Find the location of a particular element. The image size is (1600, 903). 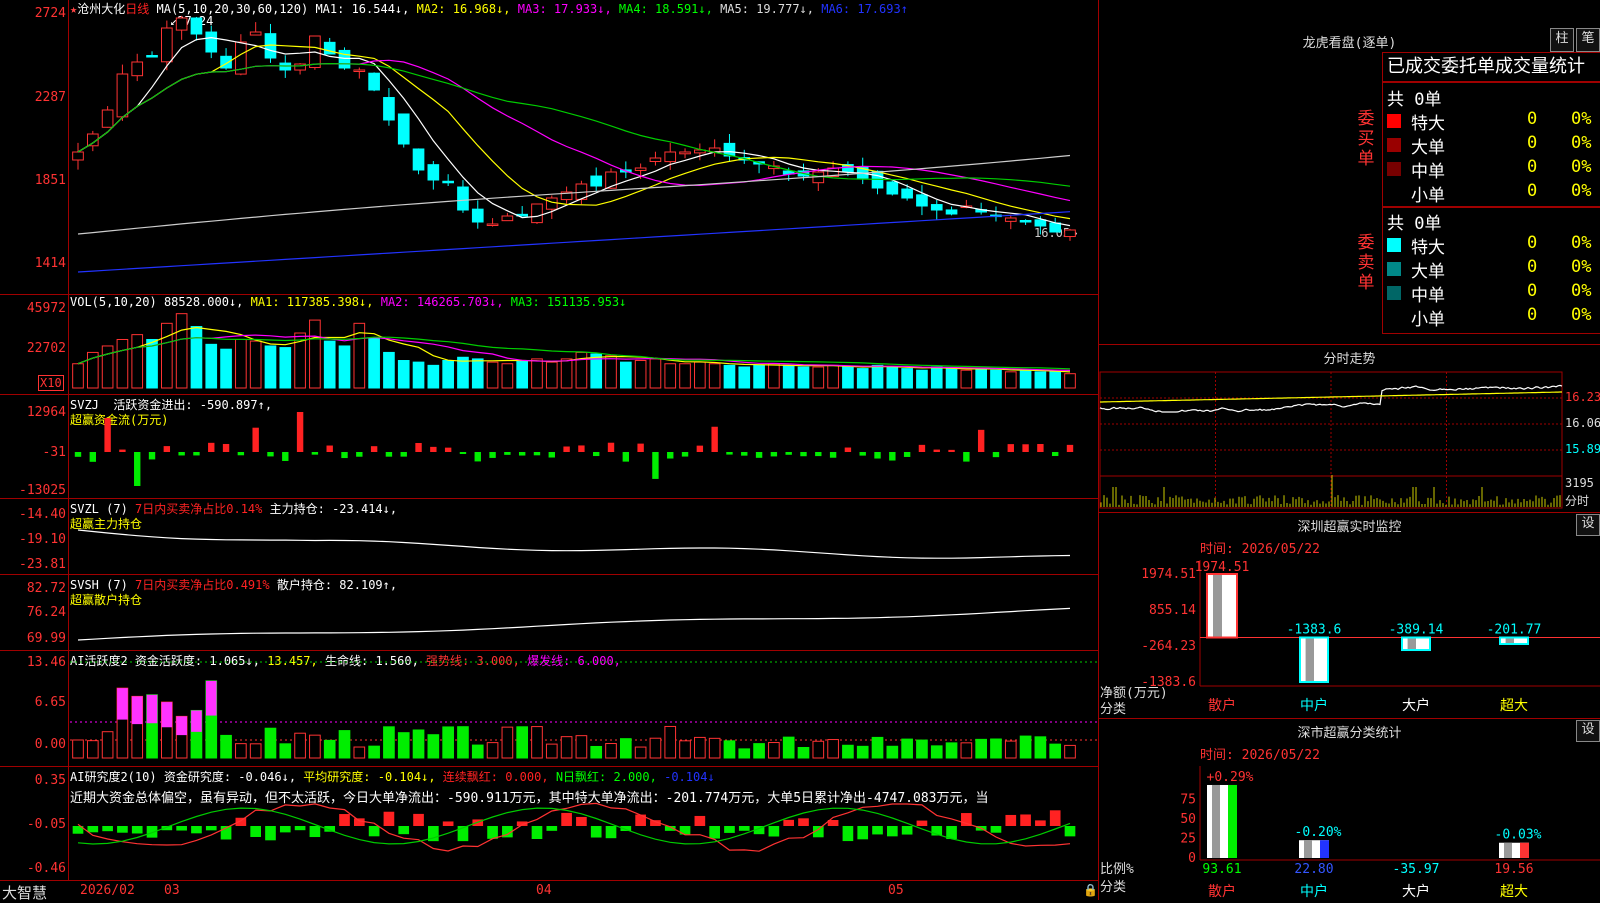

dragon-title: 龙虎看盘(逐单) is located at coordinates (1349, 43).